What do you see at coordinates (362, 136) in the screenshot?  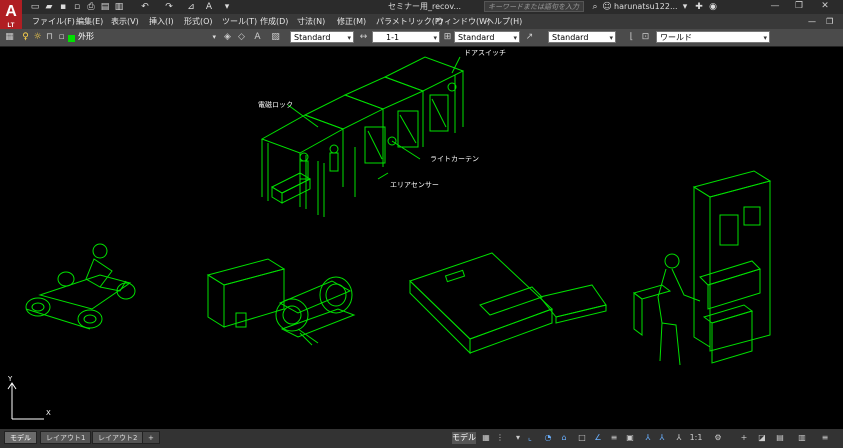 I see `conveyor-cell-drawing` at bounding box center [362, 136].